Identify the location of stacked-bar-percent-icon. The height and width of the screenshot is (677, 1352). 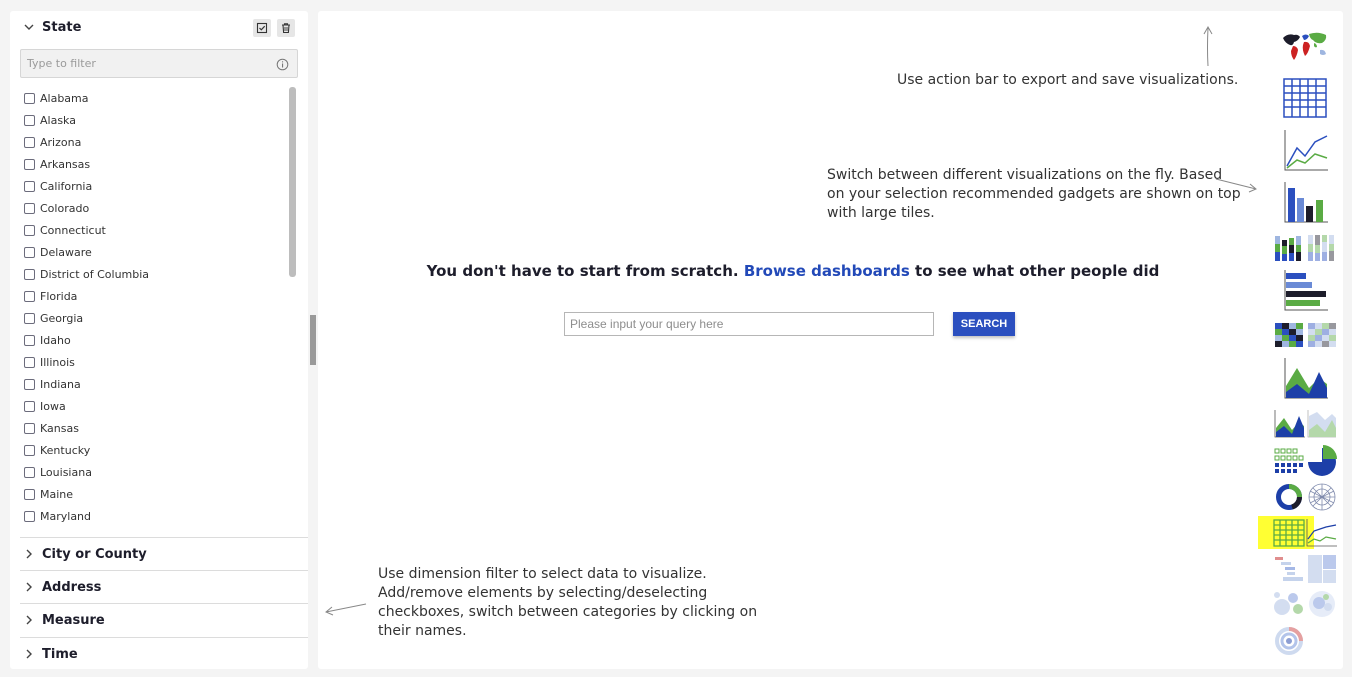
(1322, 248).